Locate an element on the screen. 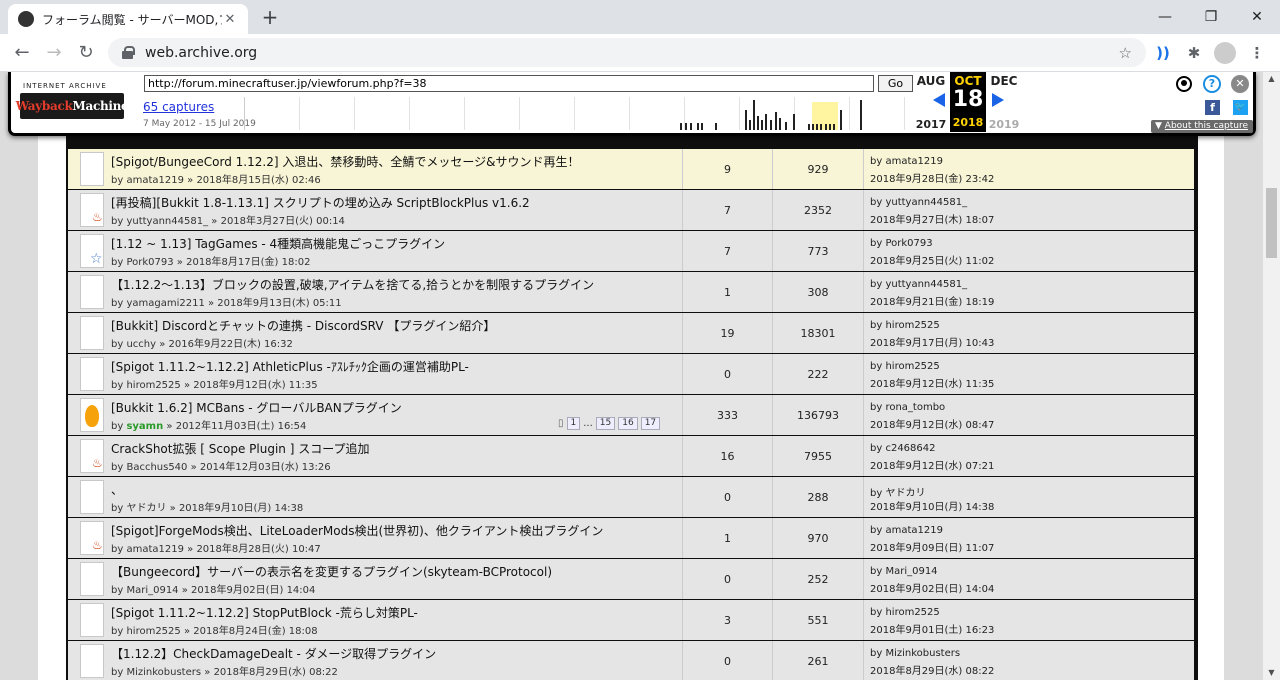  topic-title-link: [Bukkit 1.6.2] MCBans - グローバルBANプラグイン is located at coordinates (256, 407).